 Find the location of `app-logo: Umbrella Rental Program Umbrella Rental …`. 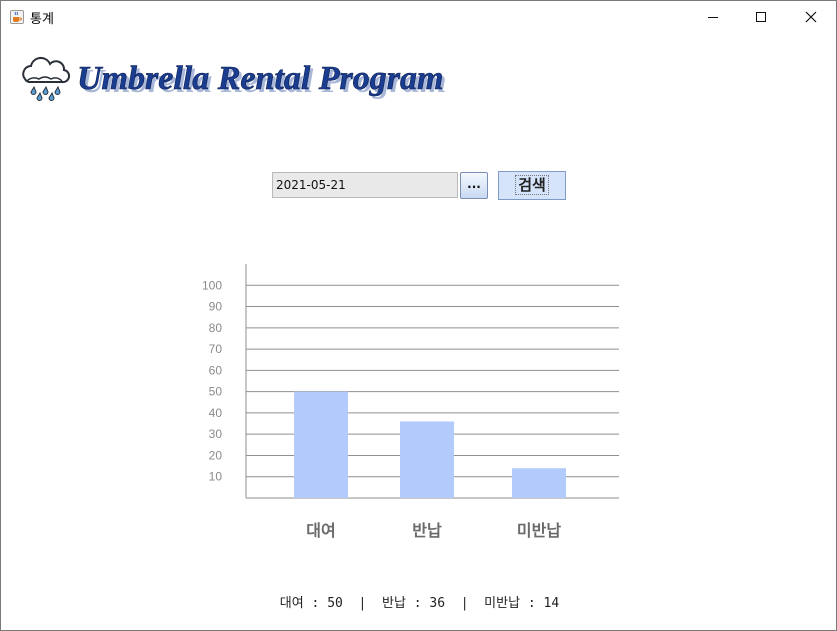

app-logo: Umbrella Rental Program Umbrella Rental … is located at coordinates (262, 80).